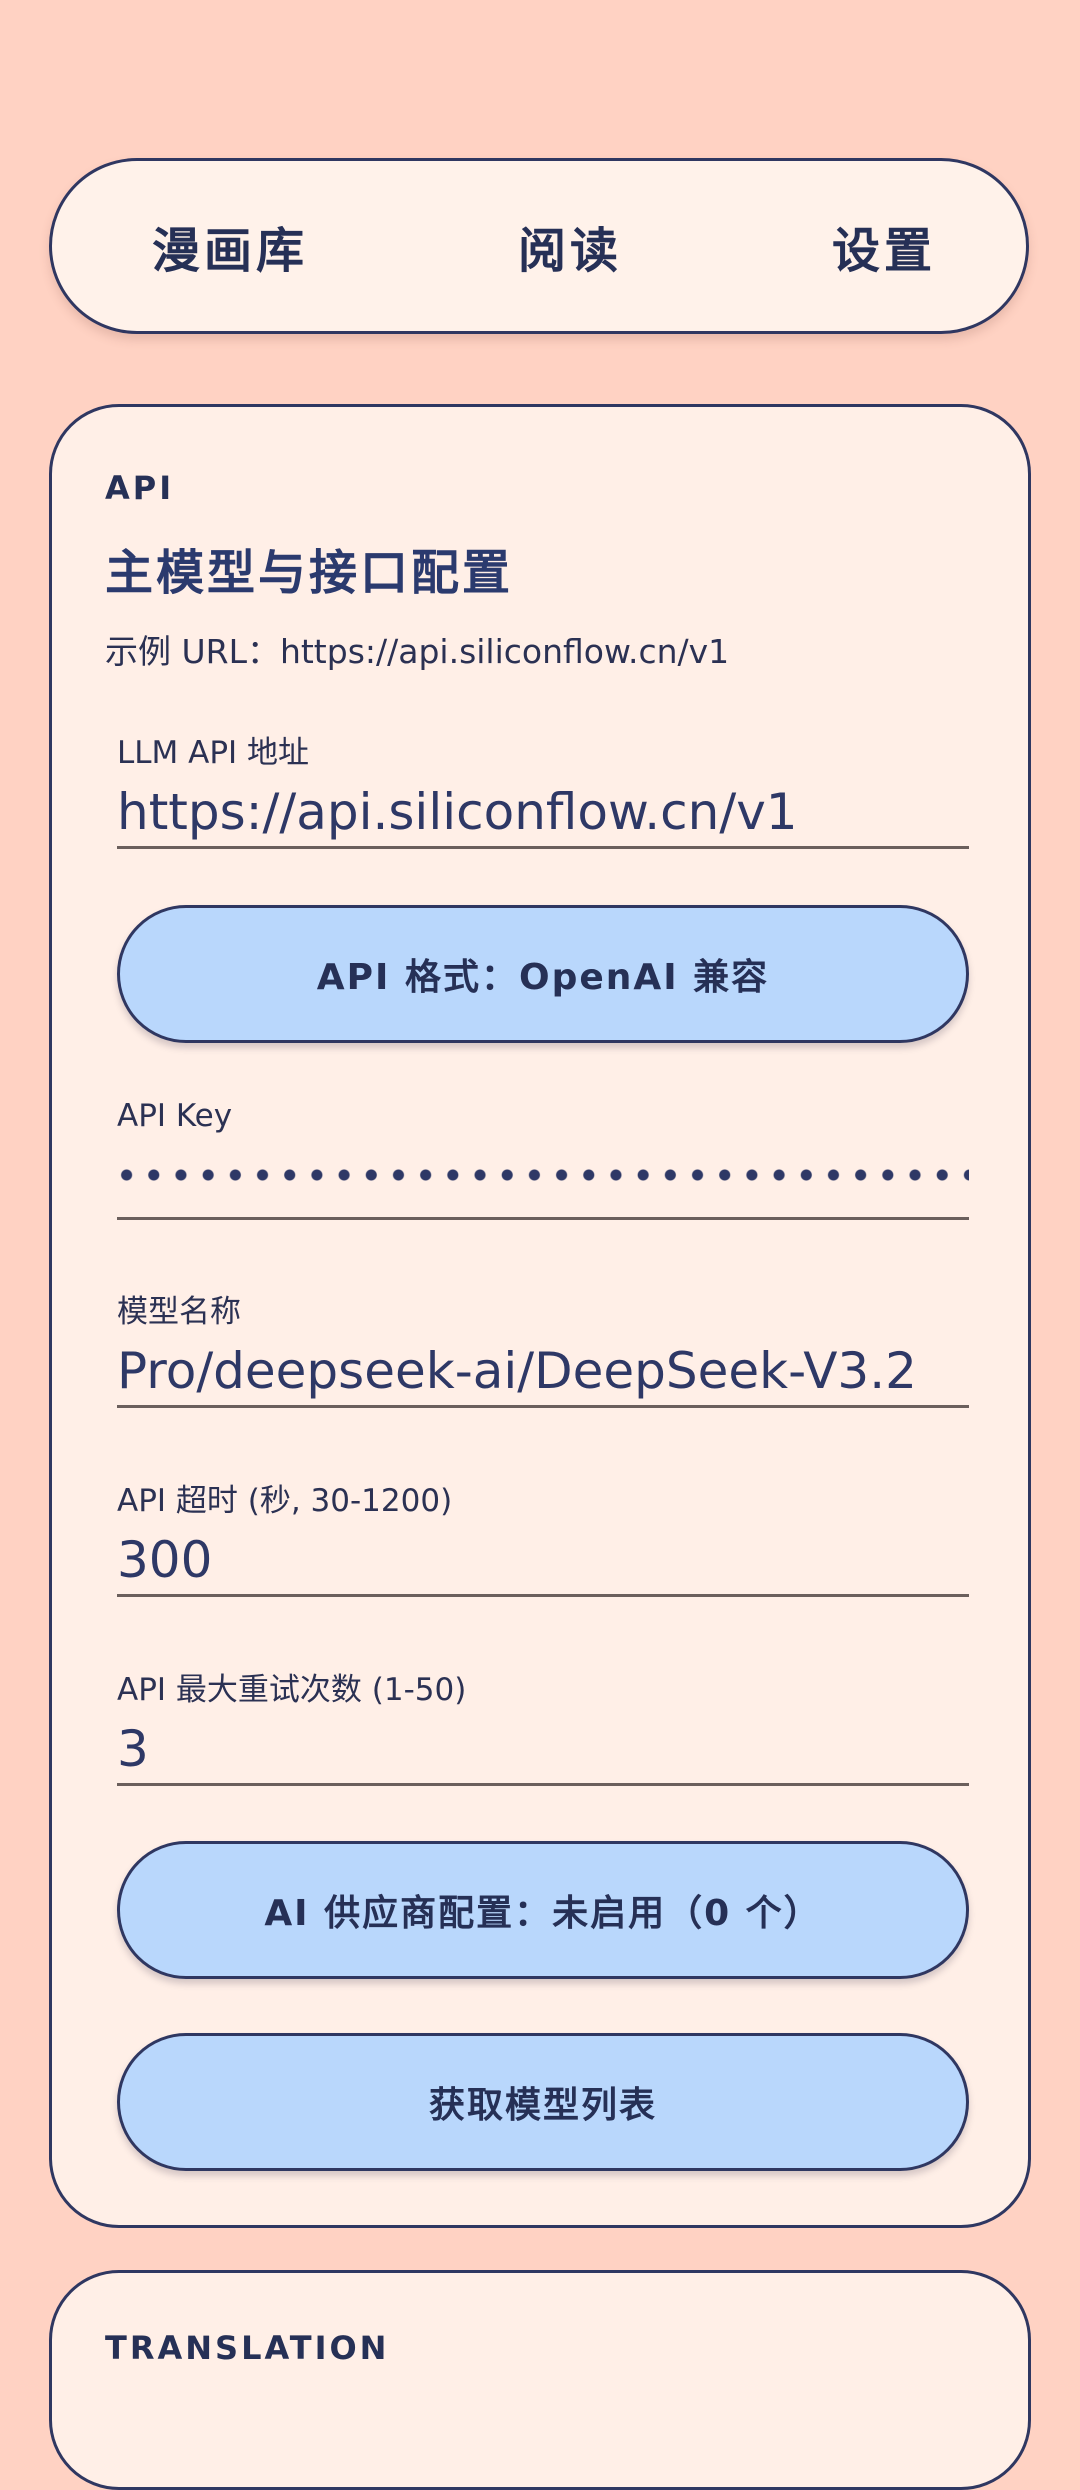 The width and height of the screenshot is (1080, 2490). I want to click on section-tag-translation: TRANSLATION, so click(247, 2348).